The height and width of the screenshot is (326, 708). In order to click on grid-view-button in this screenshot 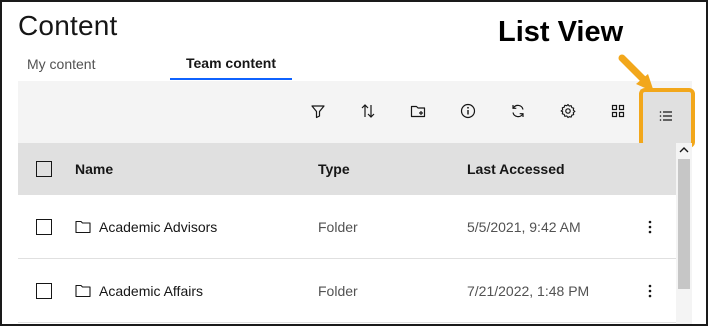, I will do `click(618, 111)`.